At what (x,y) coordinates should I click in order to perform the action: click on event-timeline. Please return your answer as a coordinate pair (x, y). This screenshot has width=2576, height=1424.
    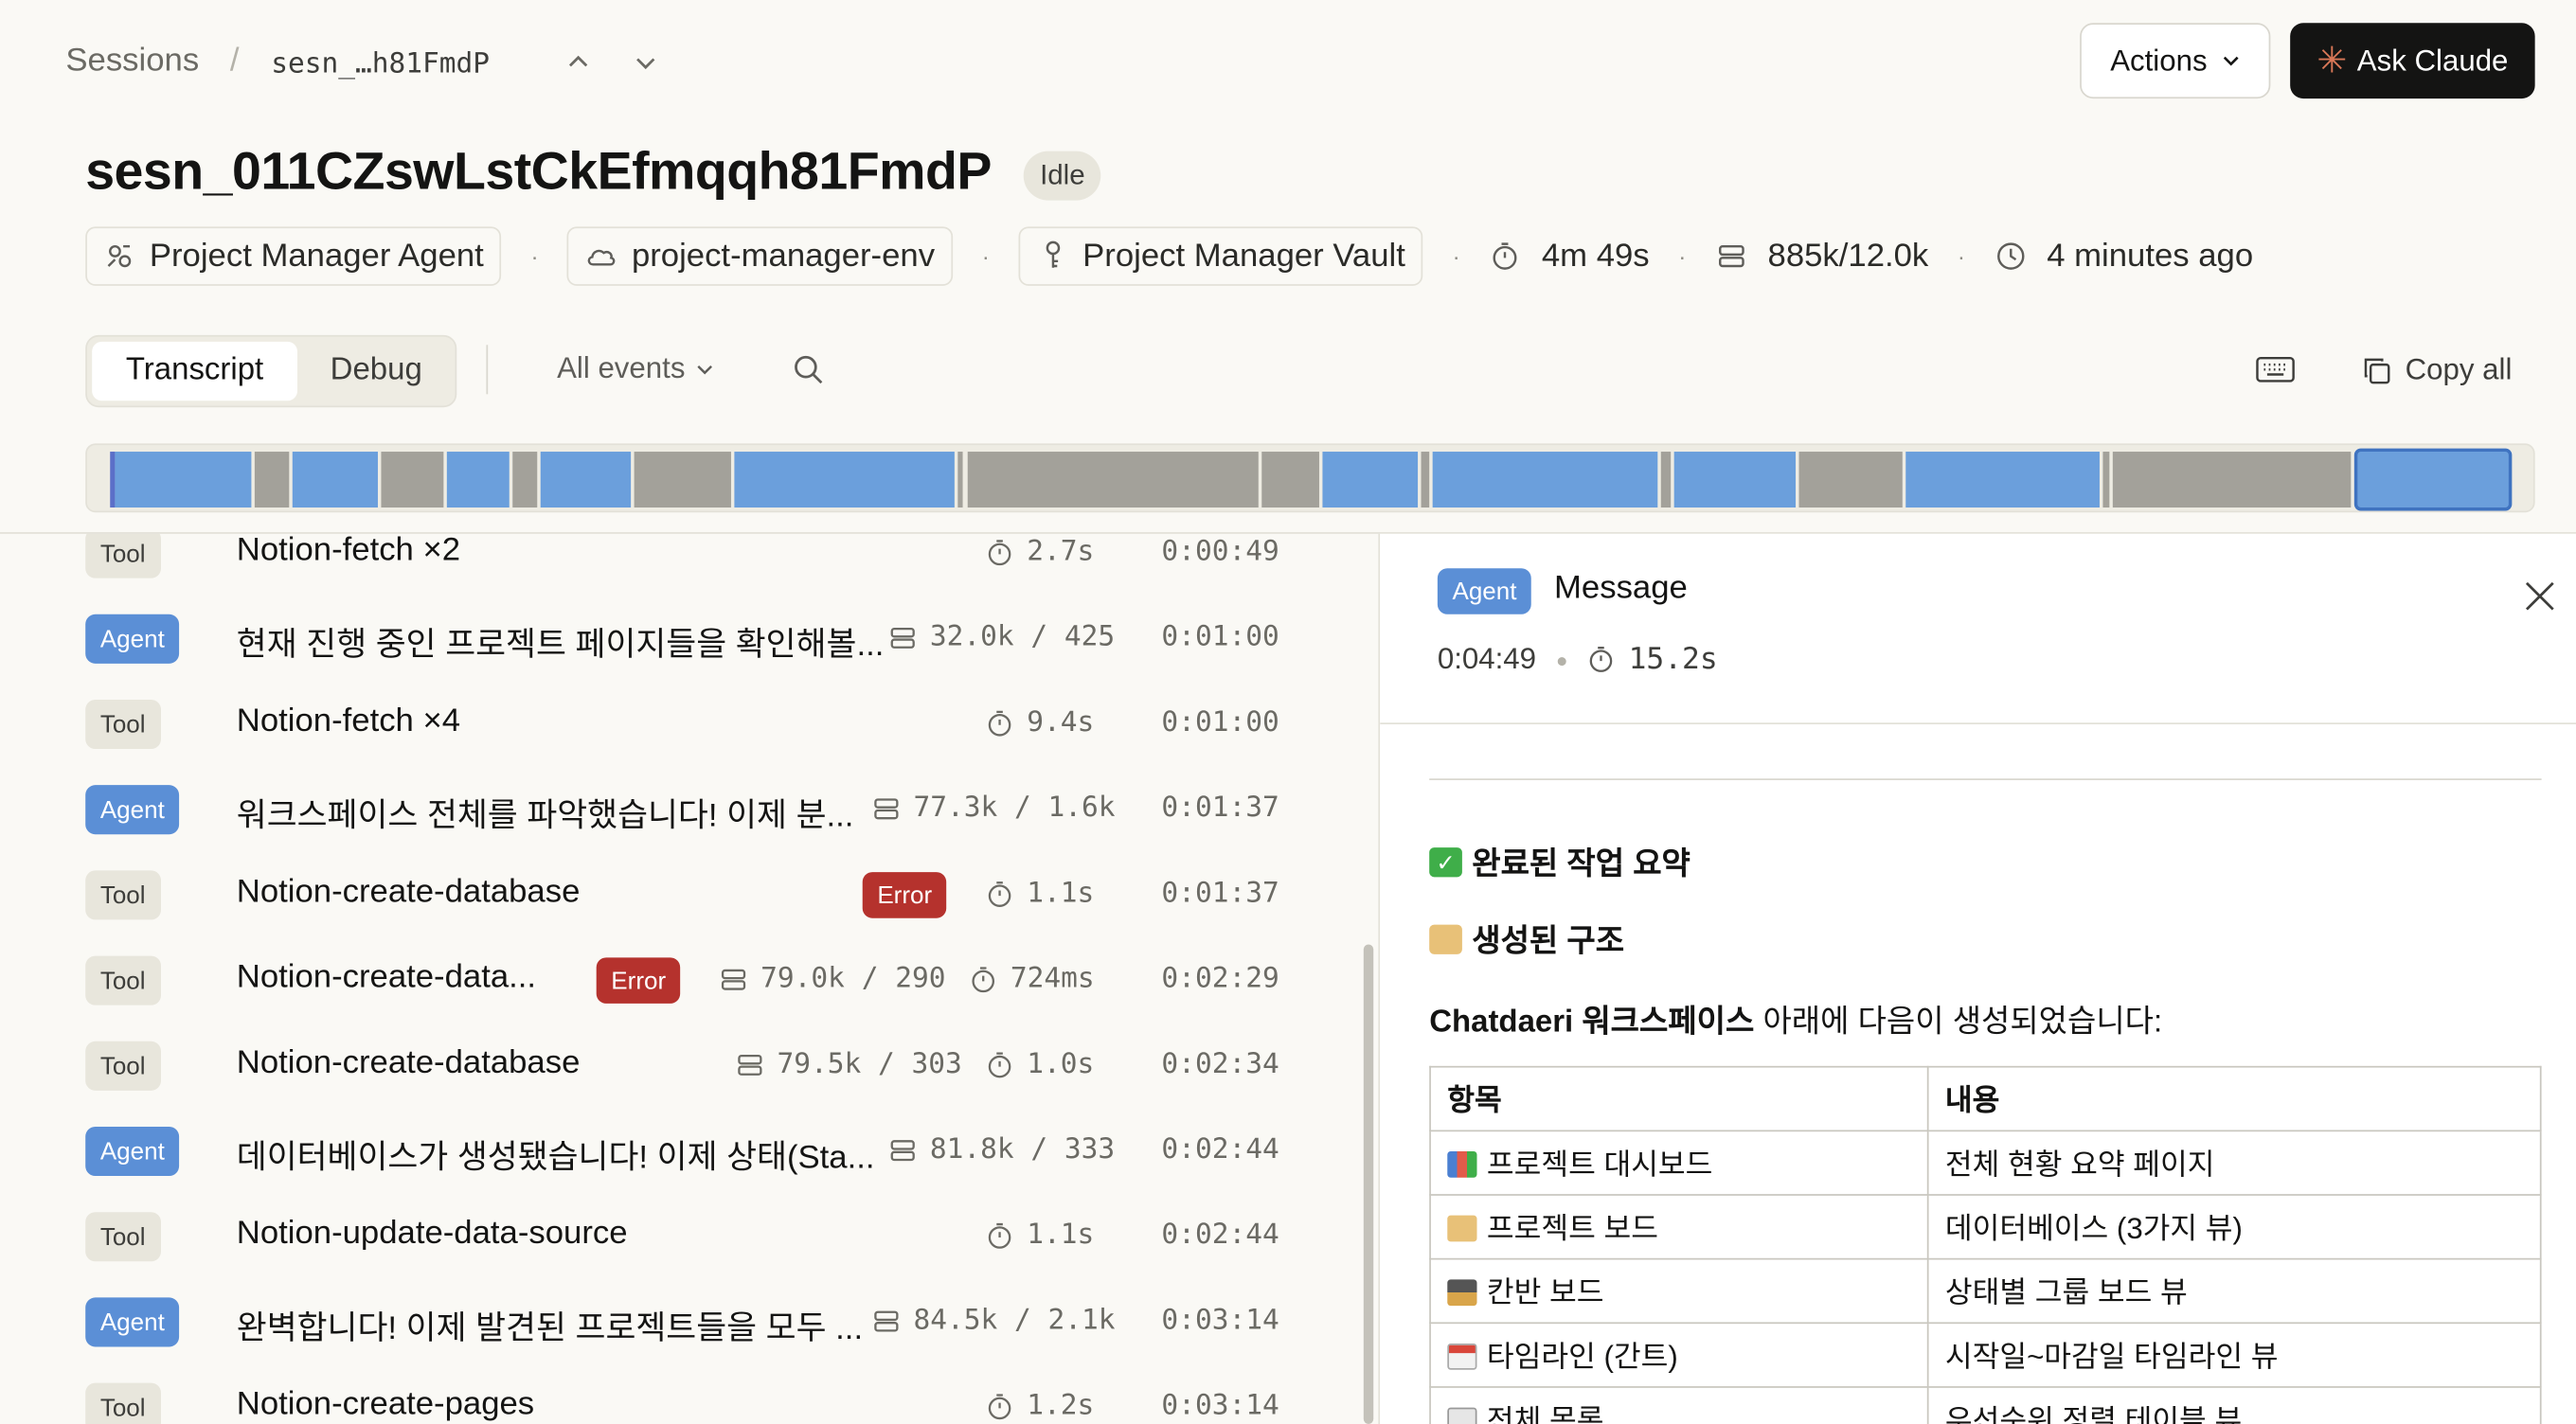
    Looking at the image, I should click on (1310, 478).